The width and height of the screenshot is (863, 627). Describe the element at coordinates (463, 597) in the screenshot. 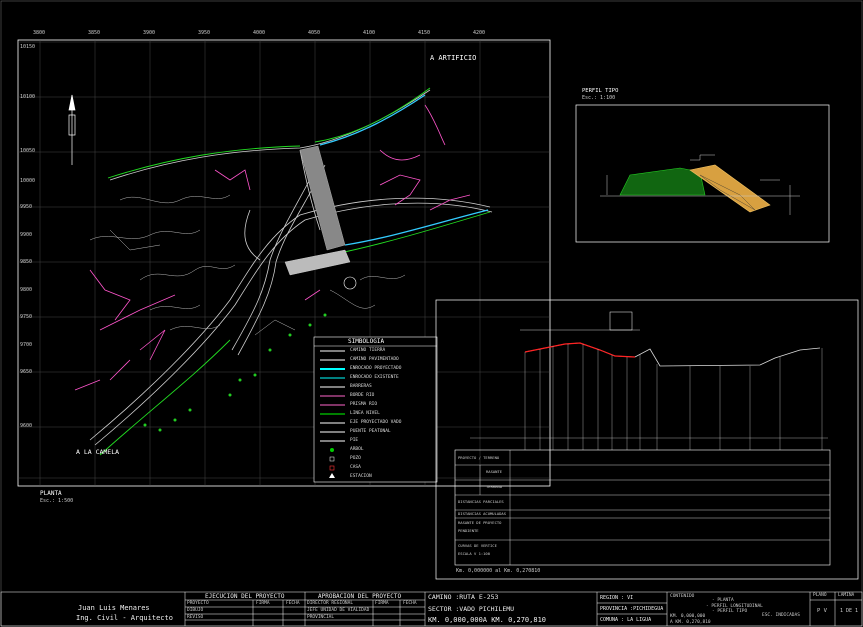

I see `road-name: CAMINO :RUTA E-253` at that location.